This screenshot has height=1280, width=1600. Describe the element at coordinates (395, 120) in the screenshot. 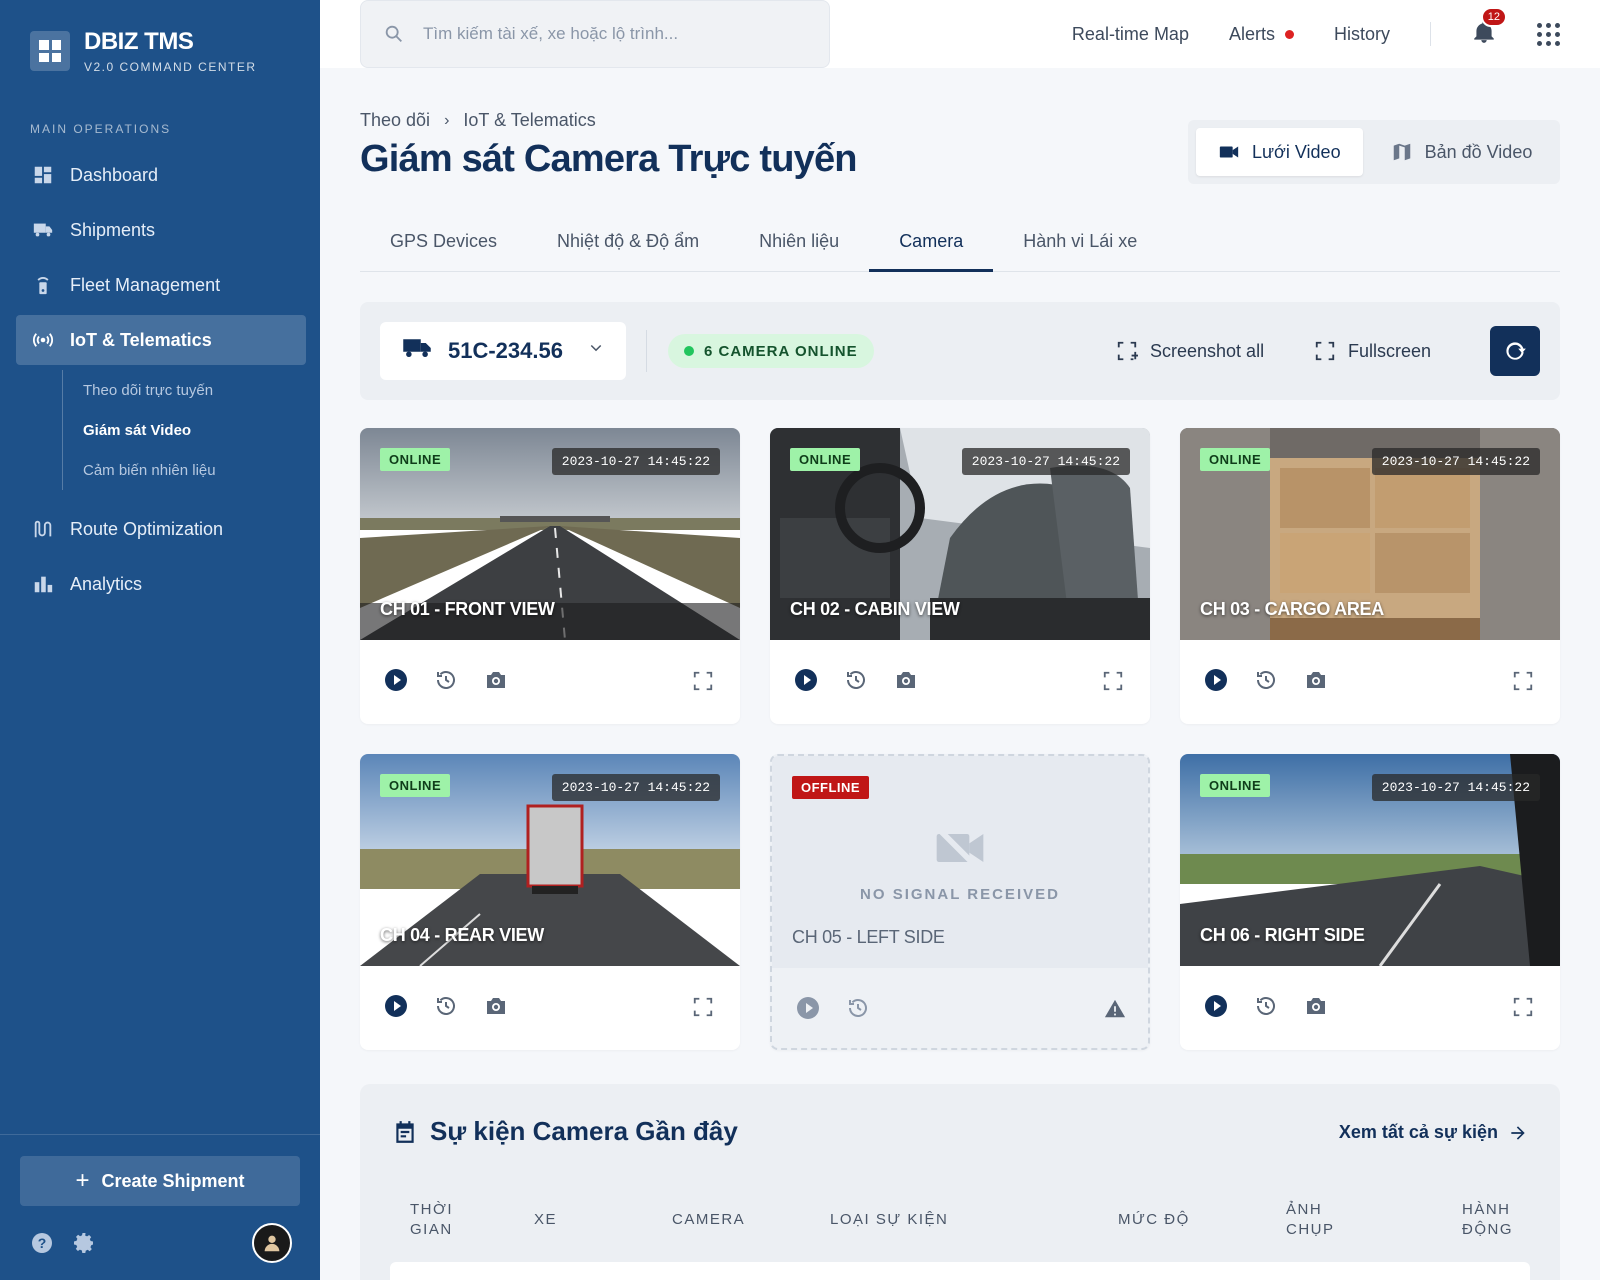

I see `breadcrumb-parent: Theo dõi` at that location.